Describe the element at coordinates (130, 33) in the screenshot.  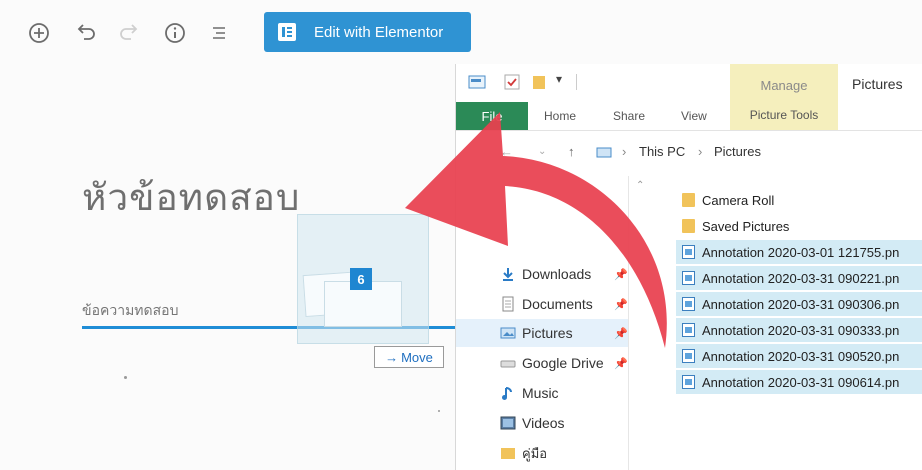
I see `redo-icon` at that location.